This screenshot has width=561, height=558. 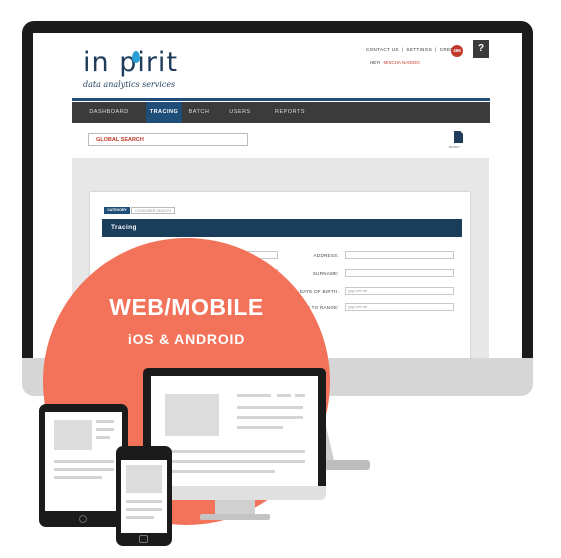 What do you see at coordinates (458, 137) in the screenshot?
I see `document-icon` at bounding box center [458, 137].